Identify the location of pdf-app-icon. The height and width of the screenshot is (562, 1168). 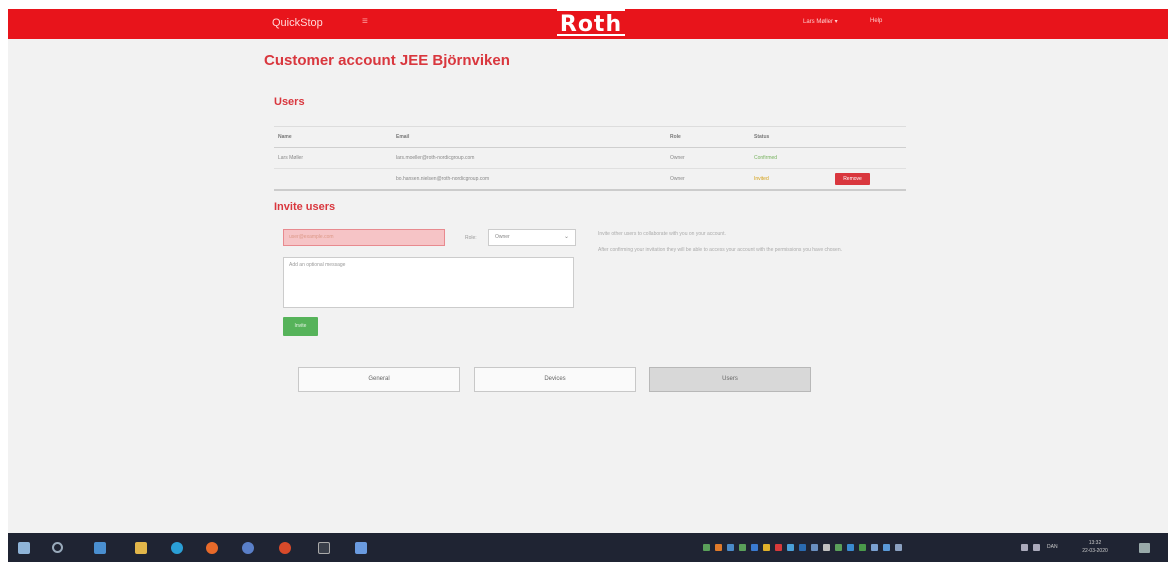
(324, 548).